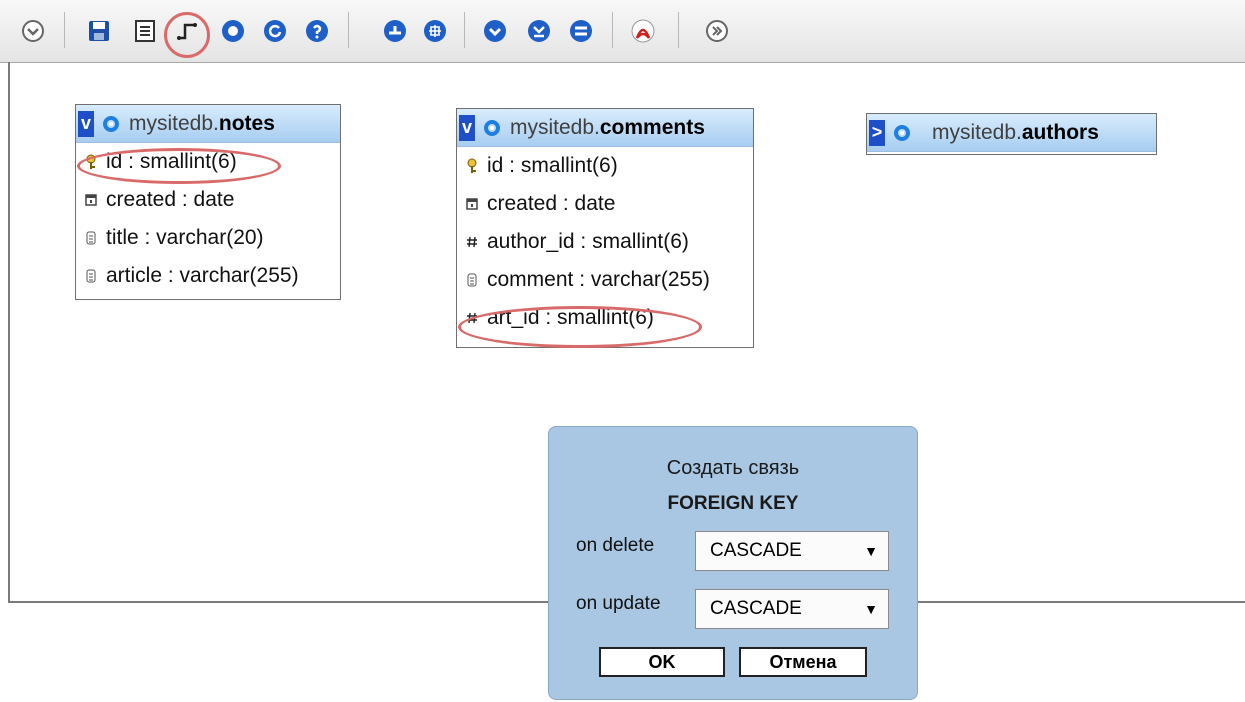  I want to click on on-delete-select: CASCADE ▼, so click(792, 551).